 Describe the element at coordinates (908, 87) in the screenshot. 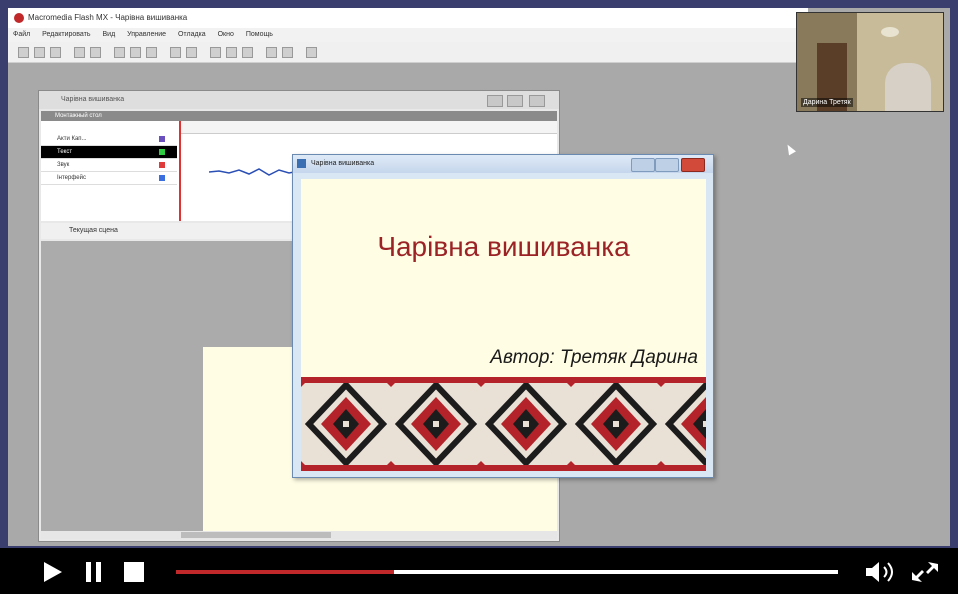

I see `webcam-person` at that location.